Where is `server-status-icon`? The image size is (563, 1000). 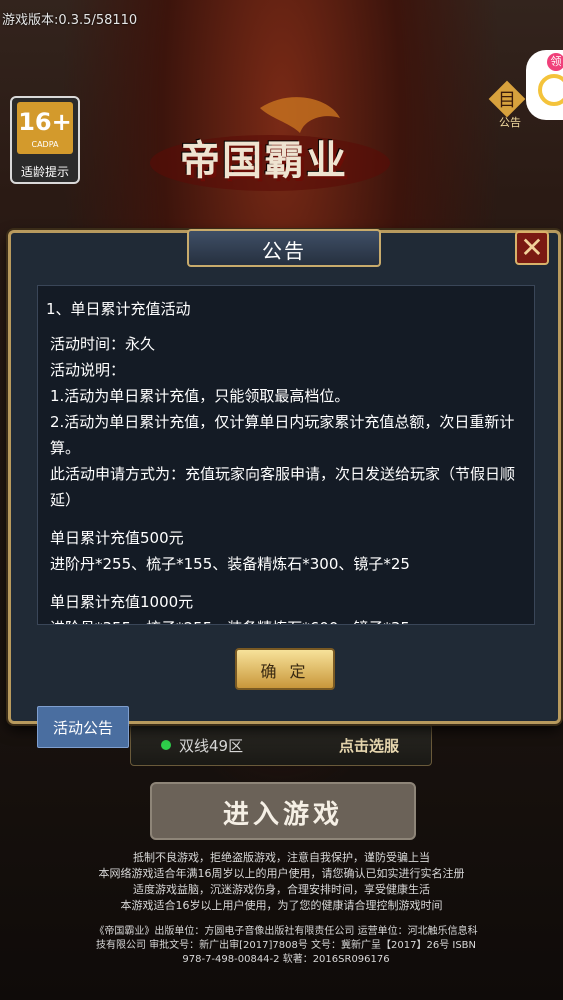 server-status-icon is located at coordinates (166, 745).